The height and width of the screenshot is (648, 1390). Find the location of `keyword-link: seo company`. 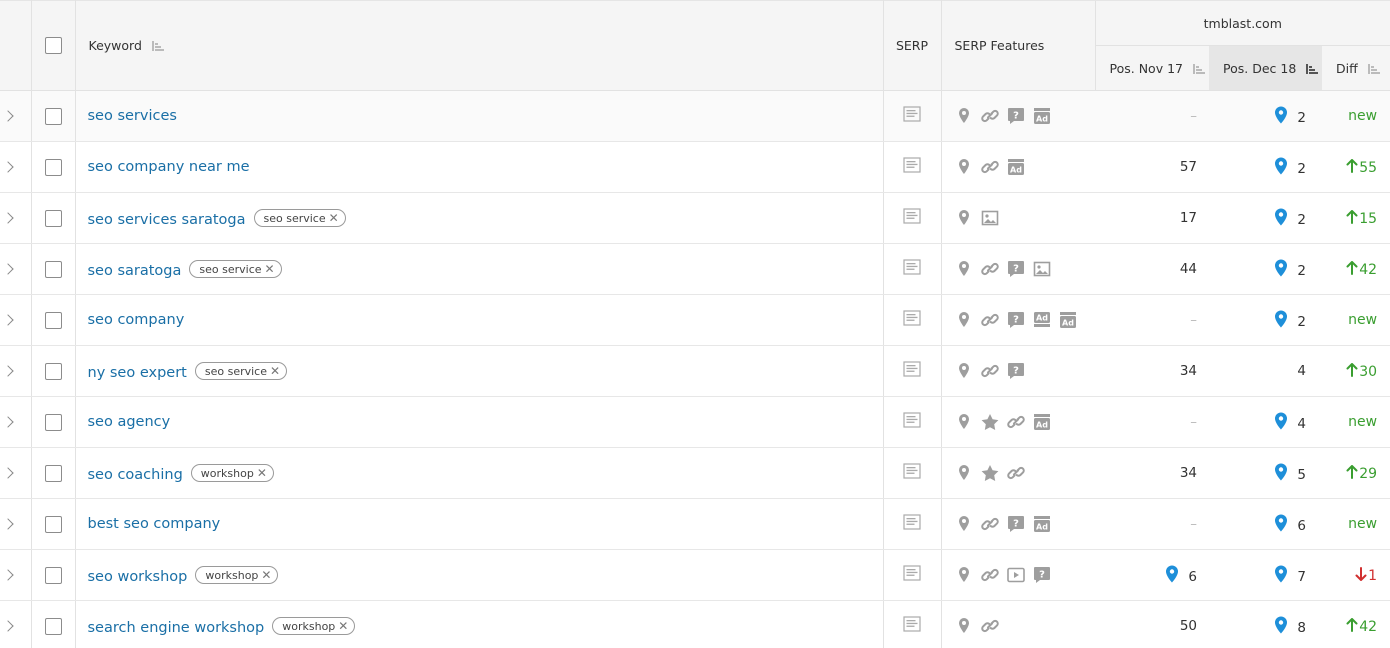

keyword-link: seo company is located at coordinates (136, 320).